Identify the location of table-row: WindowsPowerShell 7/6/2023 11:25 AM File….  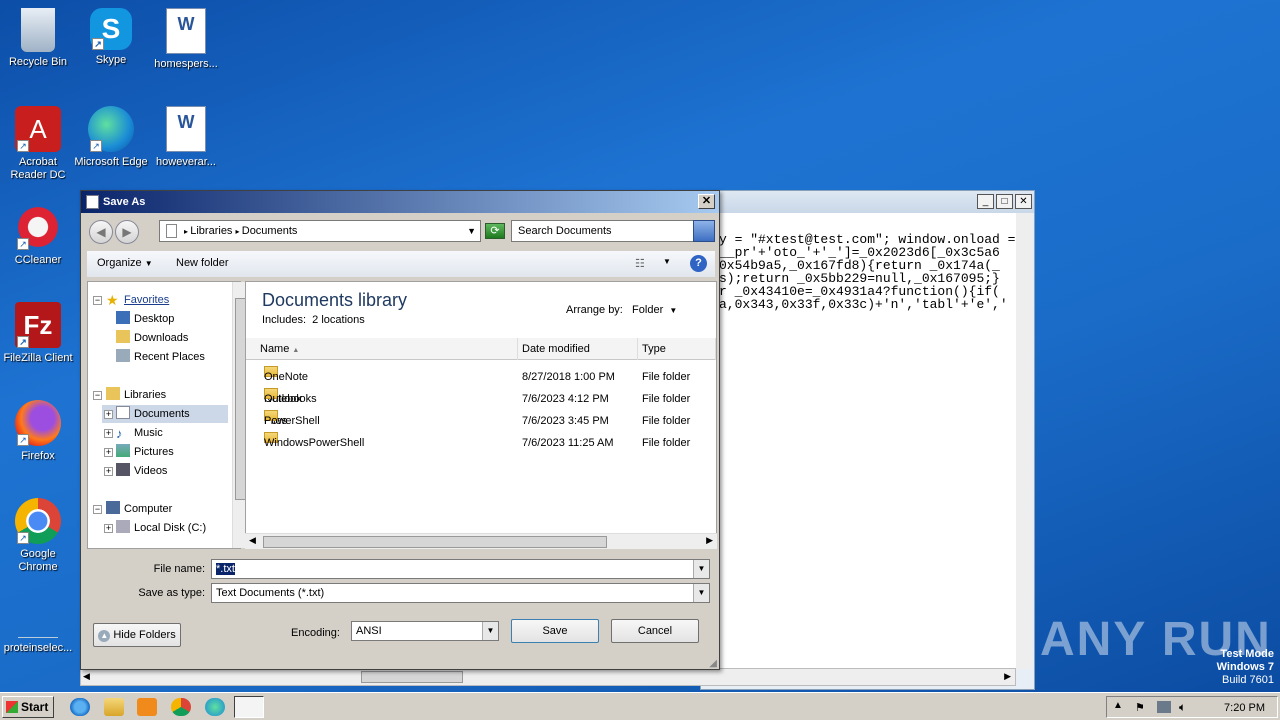
(481, 443).